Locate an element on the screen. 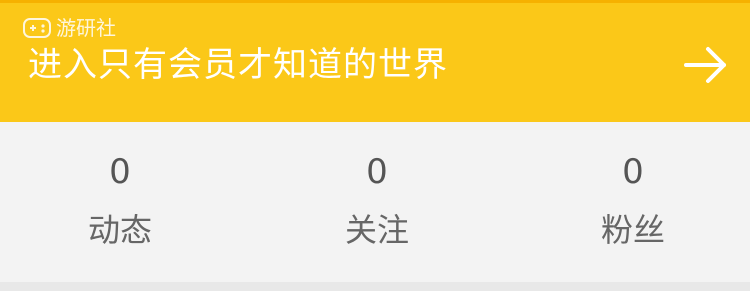 The height and width of the screenshot is (291, 750). gamepad-logo-icon is located at coordinates (37, 28).